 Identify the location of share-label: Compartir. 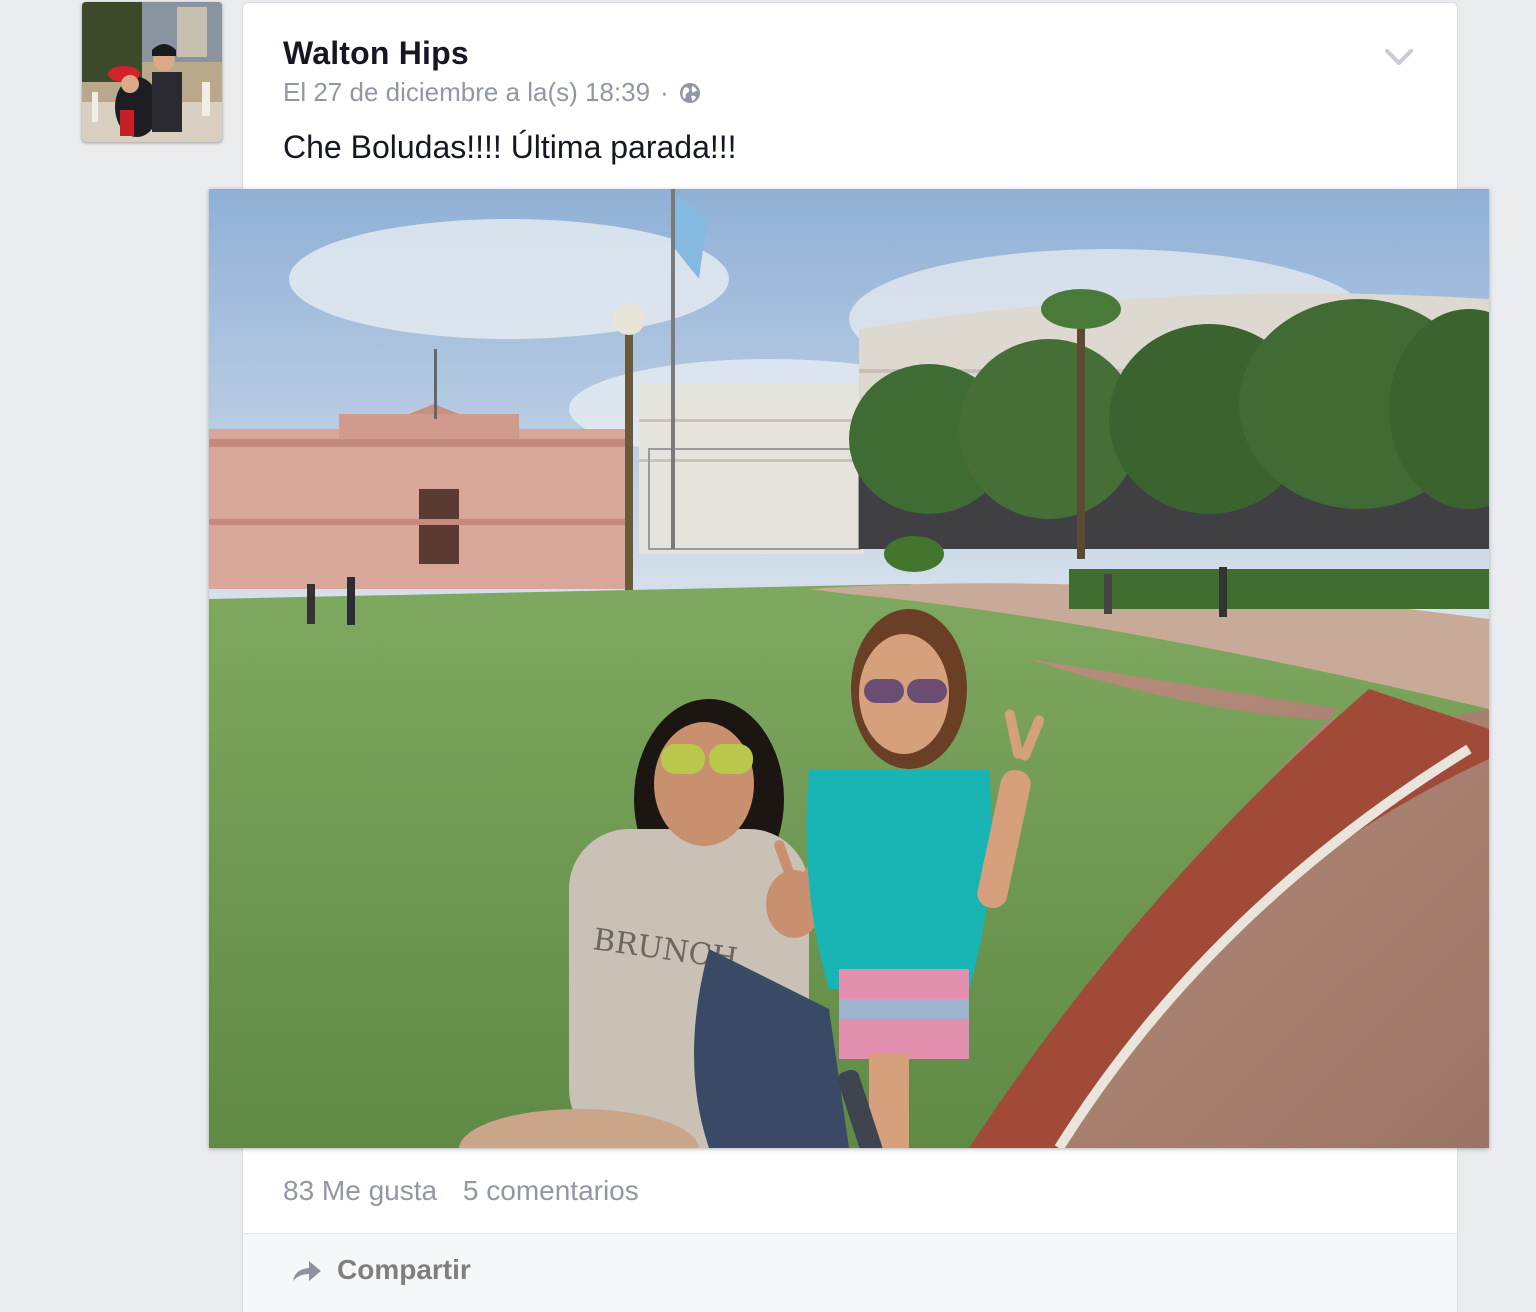
(404, 1269).